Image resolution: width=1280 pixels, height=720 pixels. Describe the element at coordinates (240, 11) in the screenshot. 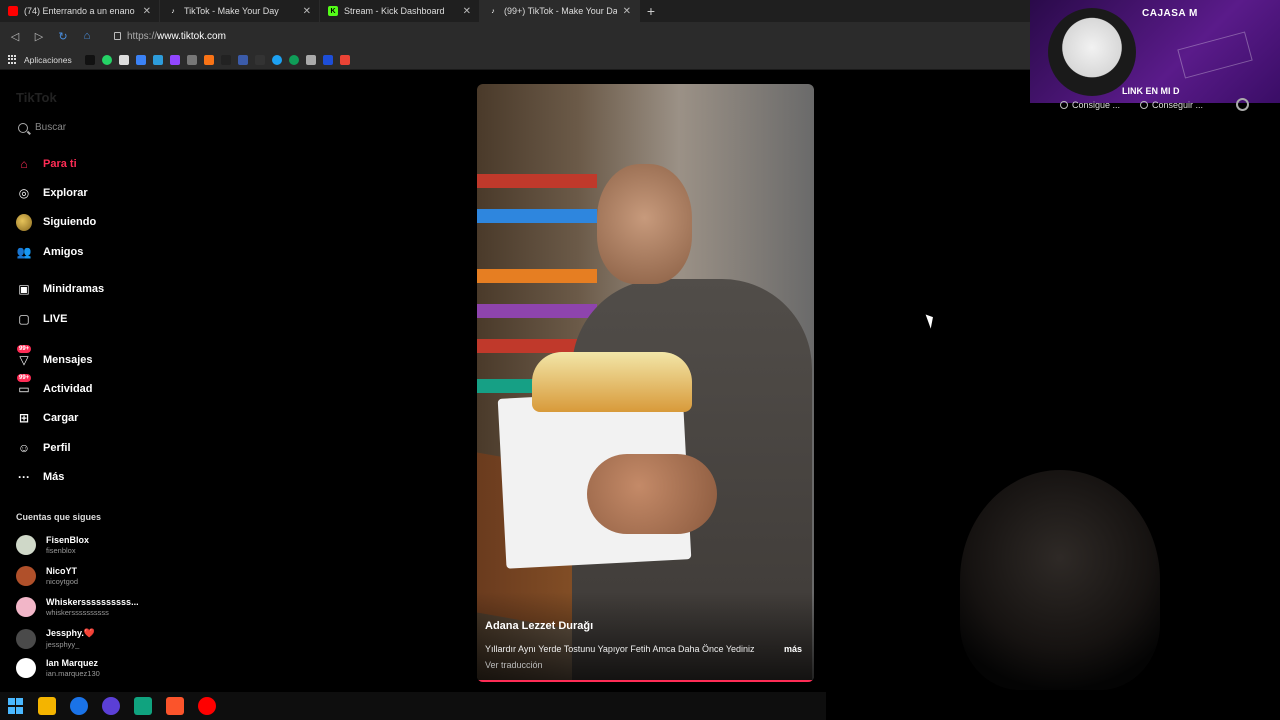

I see `browser-tab-1: ♪ TikTok - Make Your Day ✕` at that location.